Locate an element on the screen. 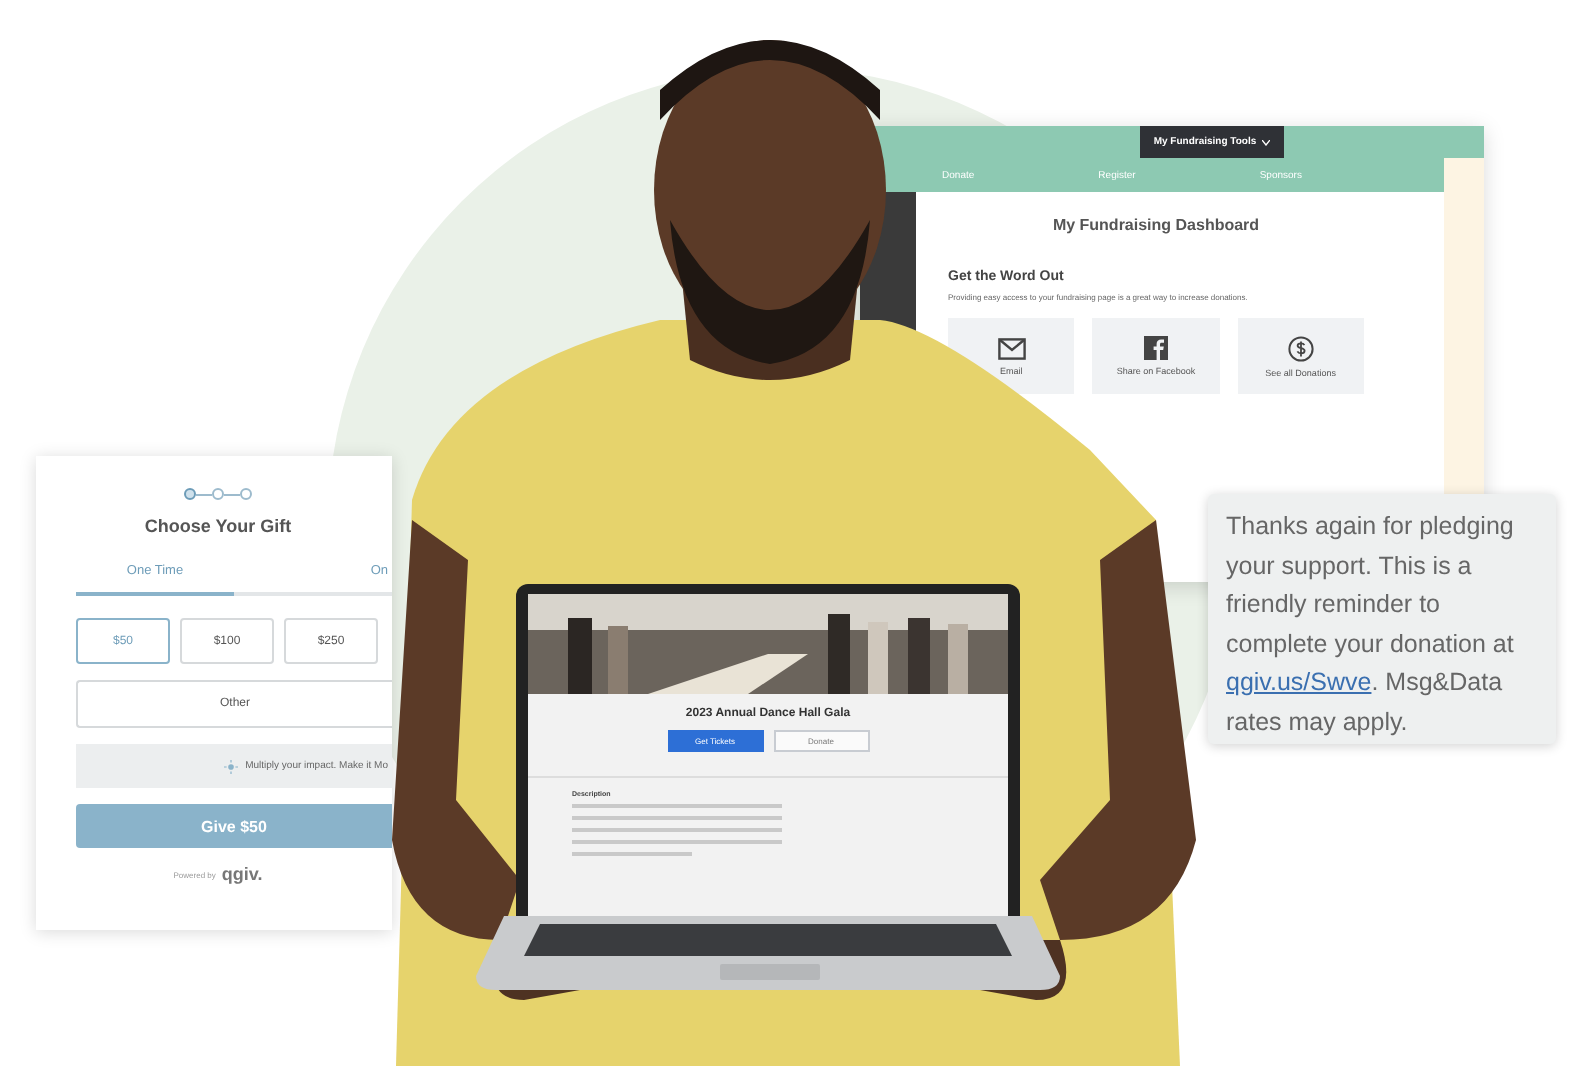  envelope-icon is located at coordinates (1011, 348).